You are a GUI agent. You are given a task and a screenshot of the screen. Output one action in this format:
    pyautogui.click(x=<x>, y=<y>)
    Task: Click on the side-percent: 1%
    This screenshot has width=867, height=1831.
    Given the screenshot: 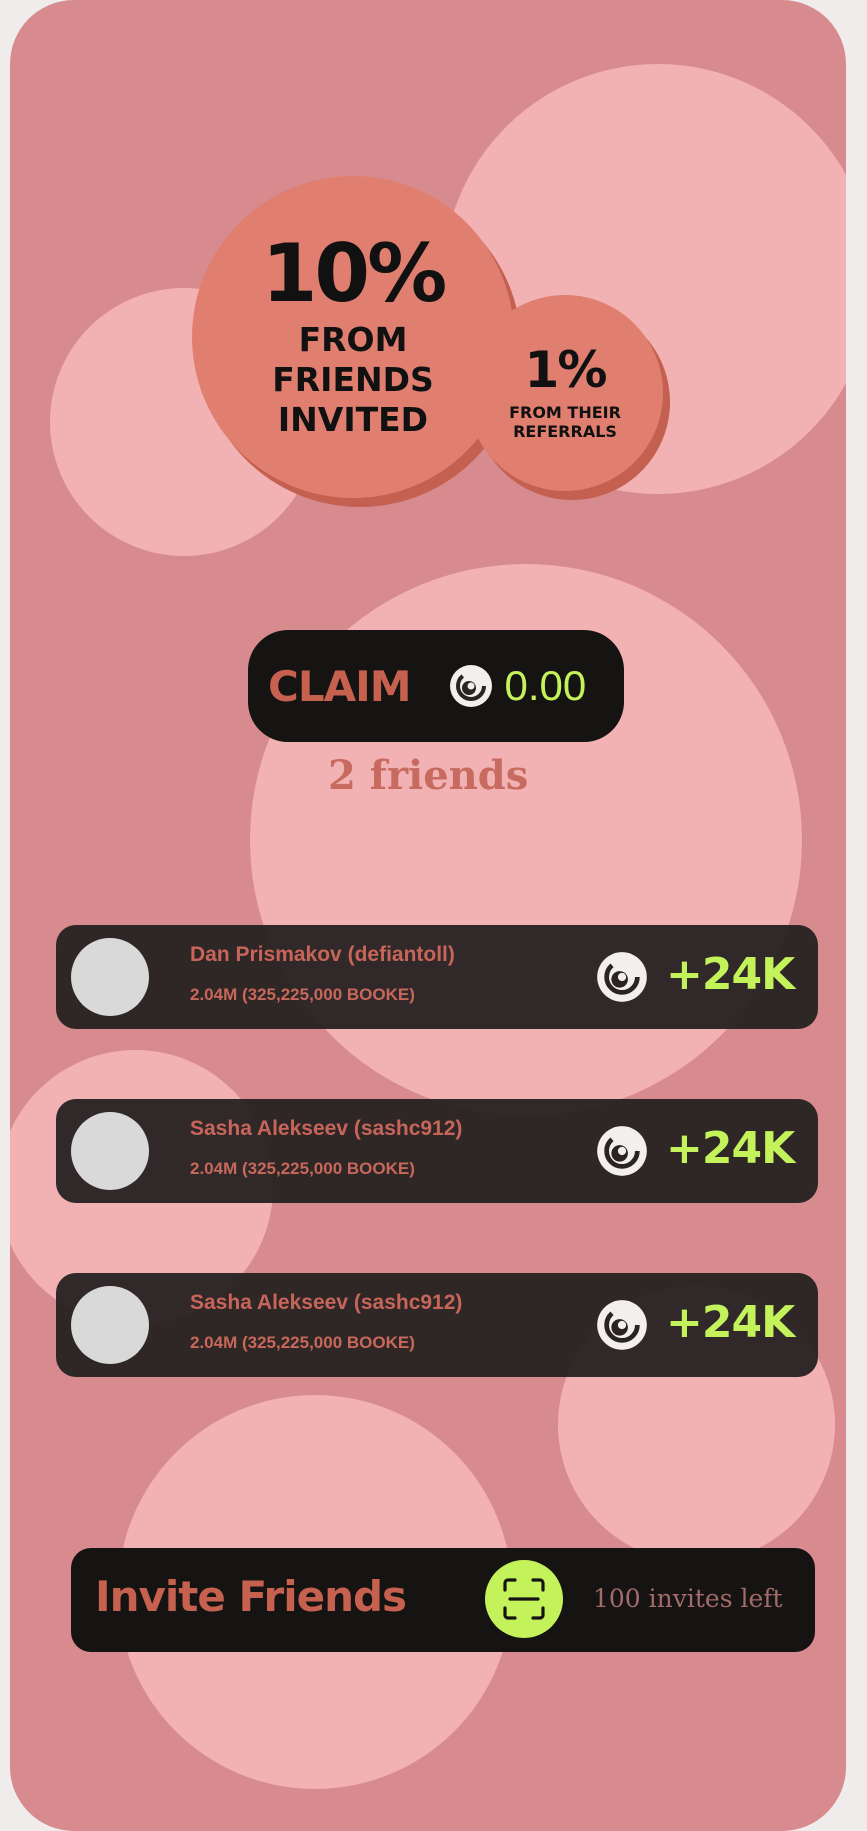 What is the action you would take?
    pyautogui.click(x=566, y=370)
    